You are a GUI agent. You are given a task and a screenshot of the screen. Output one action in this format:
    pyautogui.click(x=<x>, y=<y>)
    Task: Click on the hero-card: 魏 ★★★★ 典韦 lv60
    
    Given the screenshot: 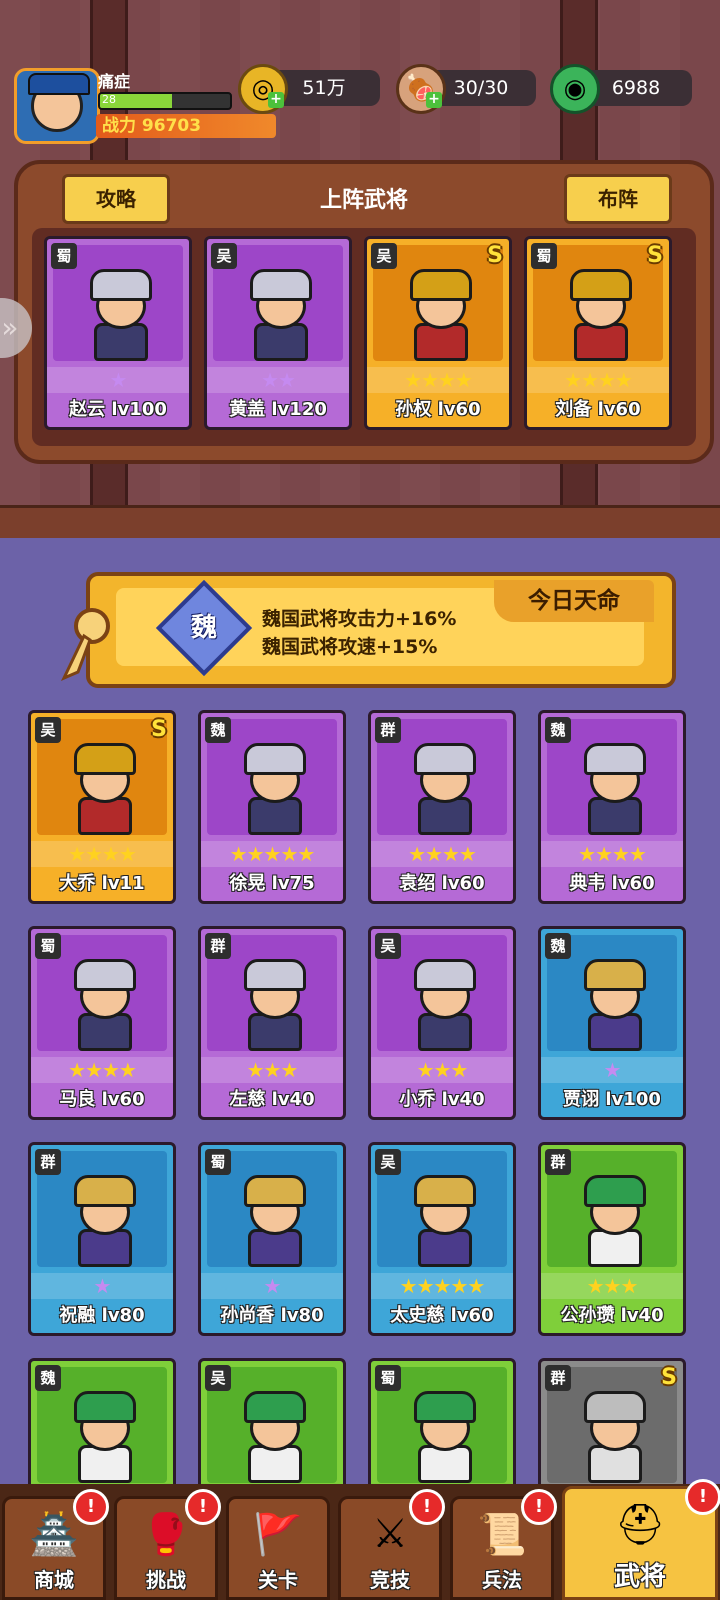 What is the action you would take?
    pyautogui.click(x=612, y=807)
    